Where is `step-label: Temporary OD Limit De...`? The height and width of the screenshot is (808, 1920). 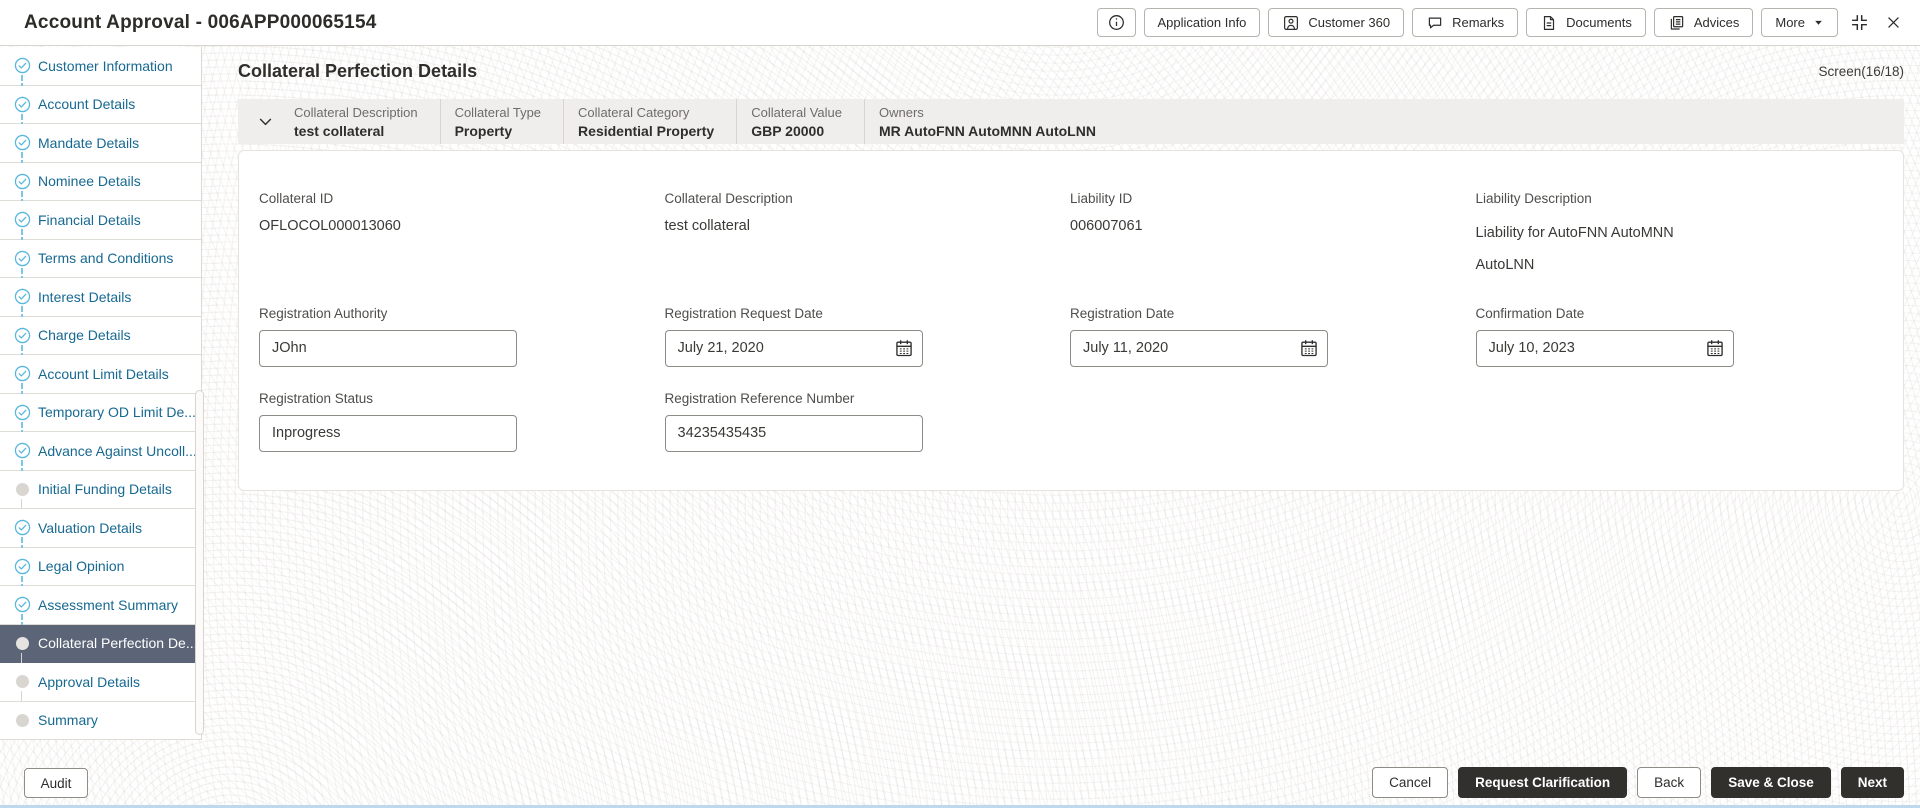 step-label: Temporary OD Limit De... is located at coordinates (117, 412).